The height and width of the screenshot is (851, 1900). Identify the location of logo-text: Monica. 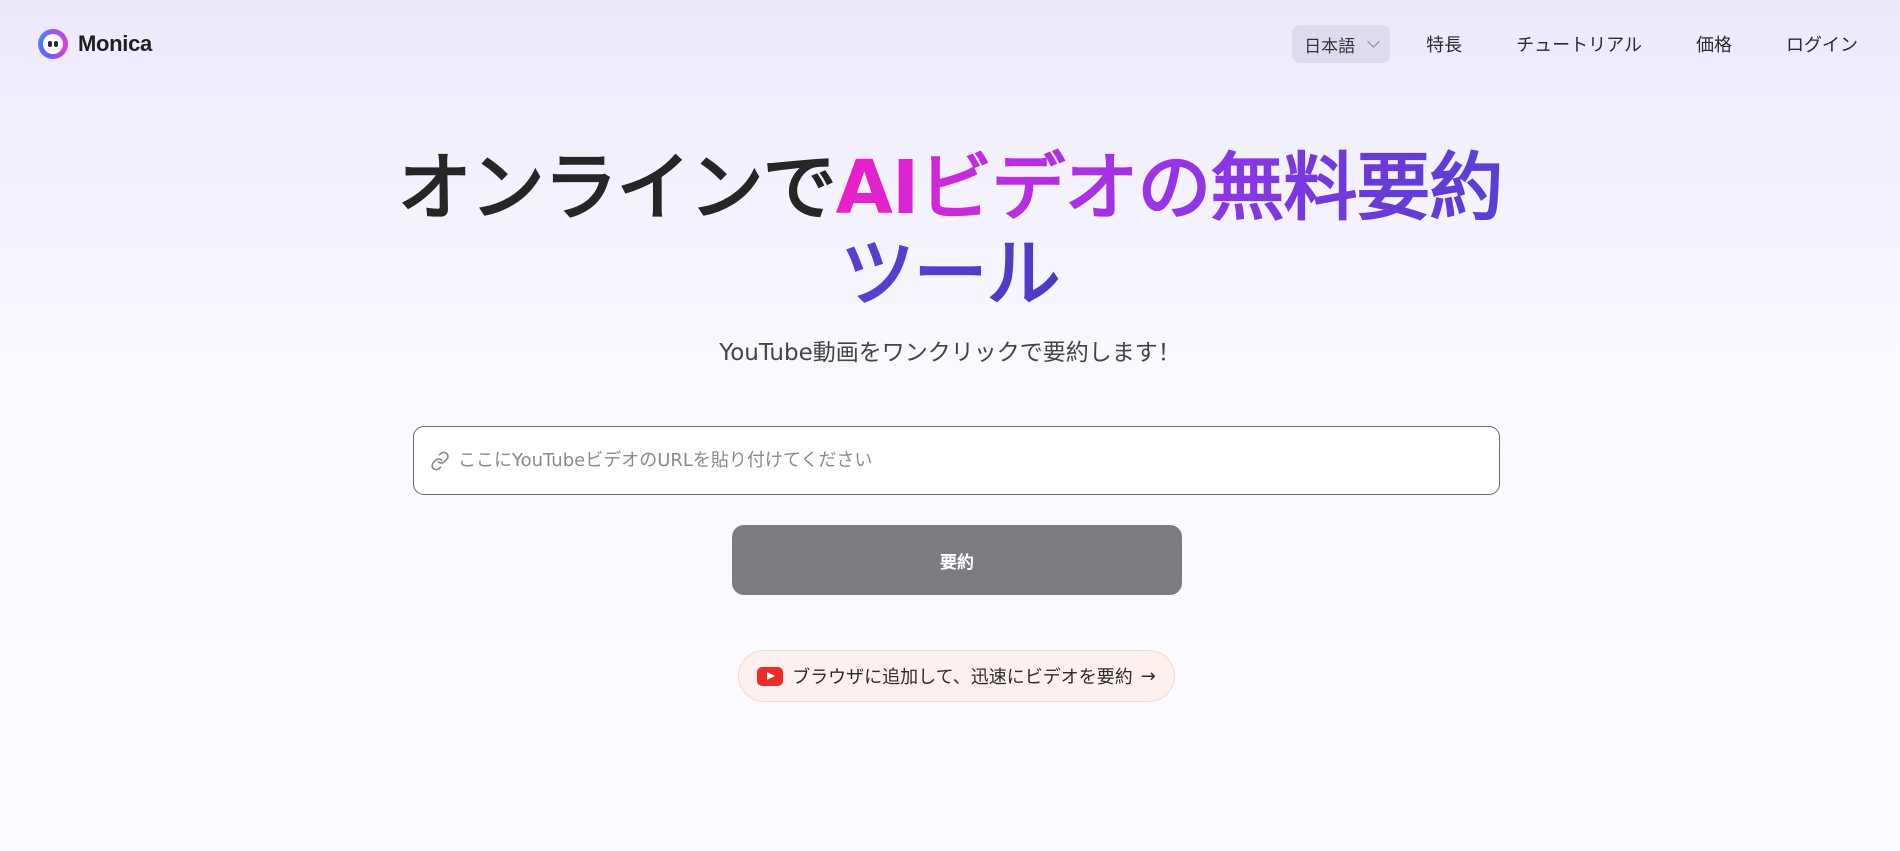
(115, 43).